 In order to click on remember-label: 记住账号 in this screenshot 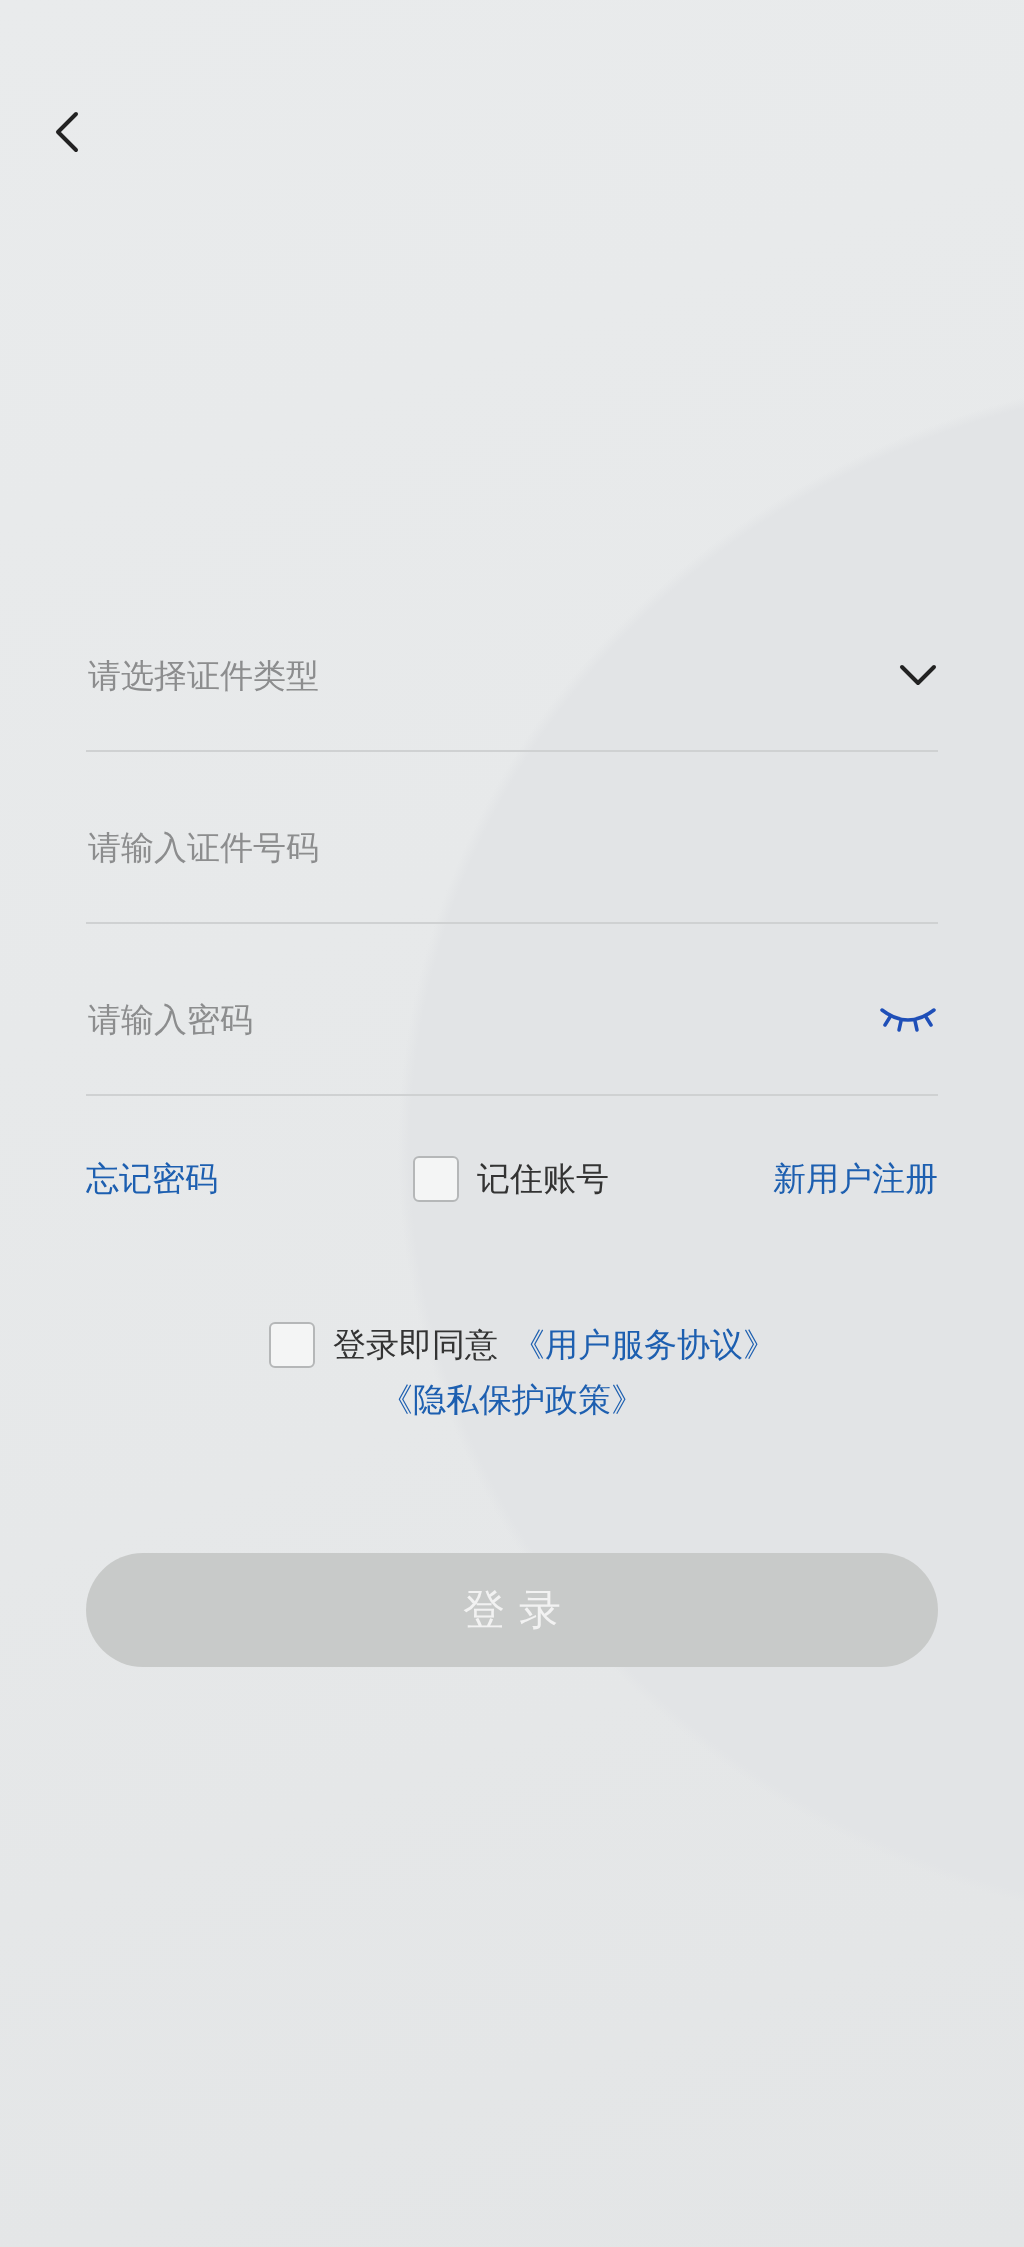, I will do `click(542, 1178)`.